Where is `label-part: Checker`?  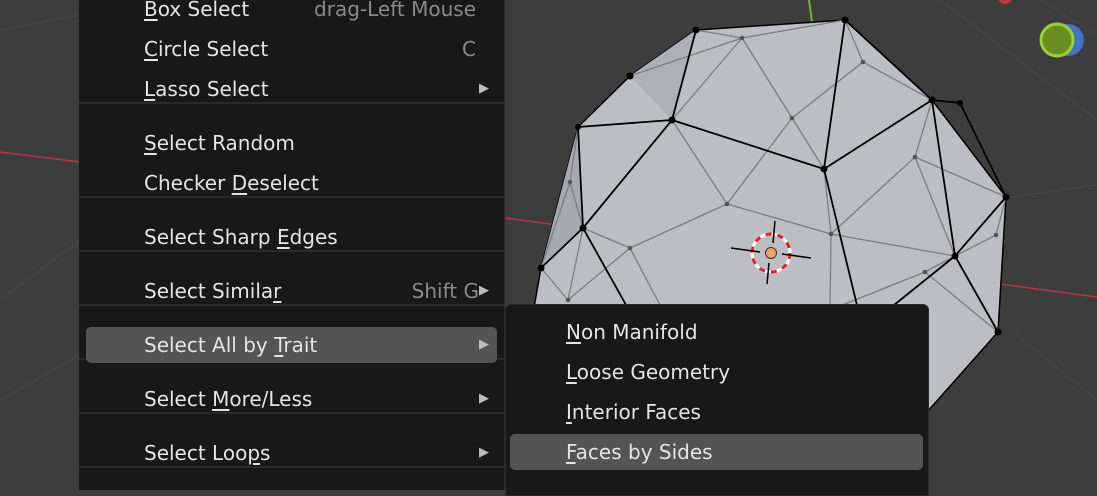 label-part: Checker is located at coordinates (188, 183).